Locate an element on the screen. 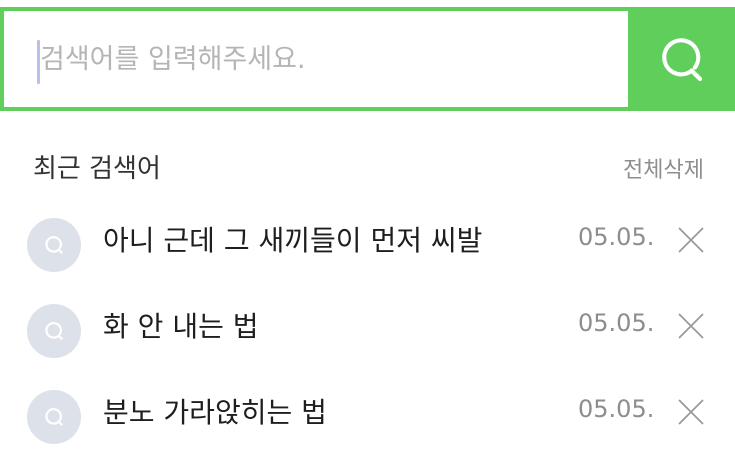 This screenshot has width=735, height=462. history-item-text: 화 안 내는 법 is located at coordinates (181, 325).